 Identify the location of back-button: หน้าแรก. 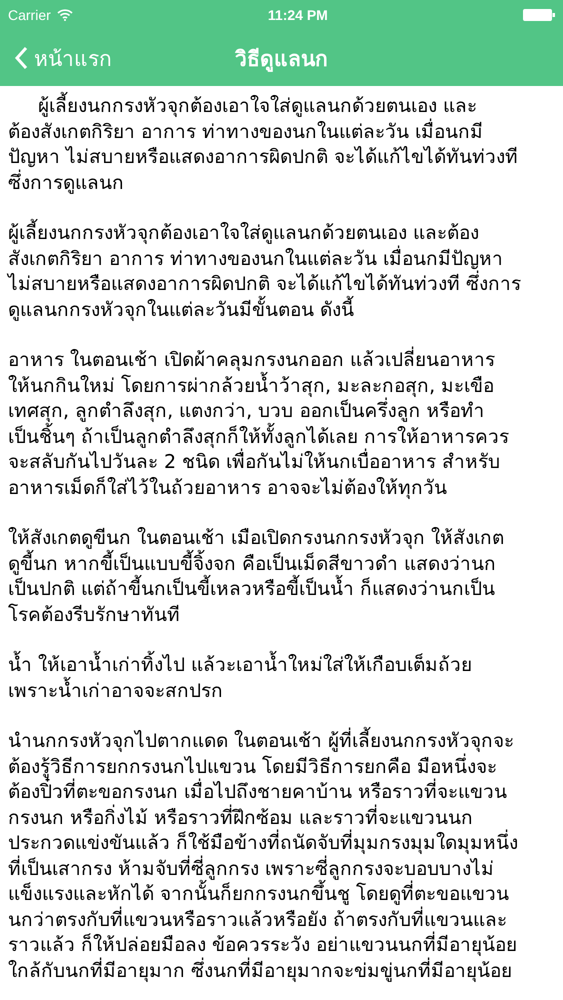
(63, 58).